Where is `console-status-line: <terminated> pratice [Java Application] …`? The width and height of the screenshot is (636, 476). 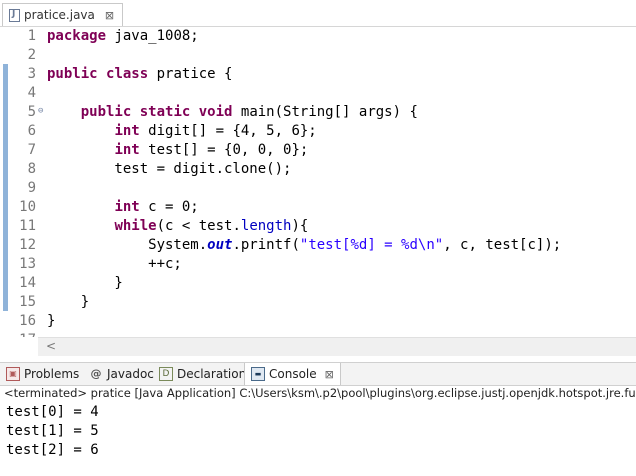 console-status-line: <terminated> pratice [Java Application] … is located at coordinates (320, 393).